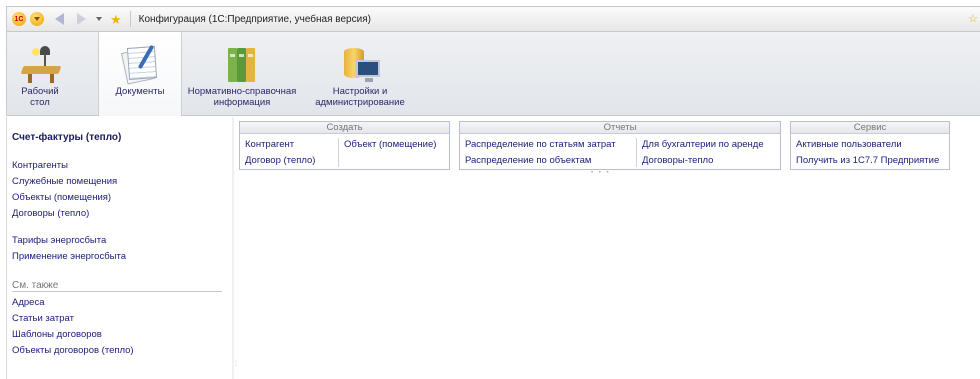 This screenshot has width=980, height=379. I want to click on section-label: Настройки и администрирование, so click(360, 97).